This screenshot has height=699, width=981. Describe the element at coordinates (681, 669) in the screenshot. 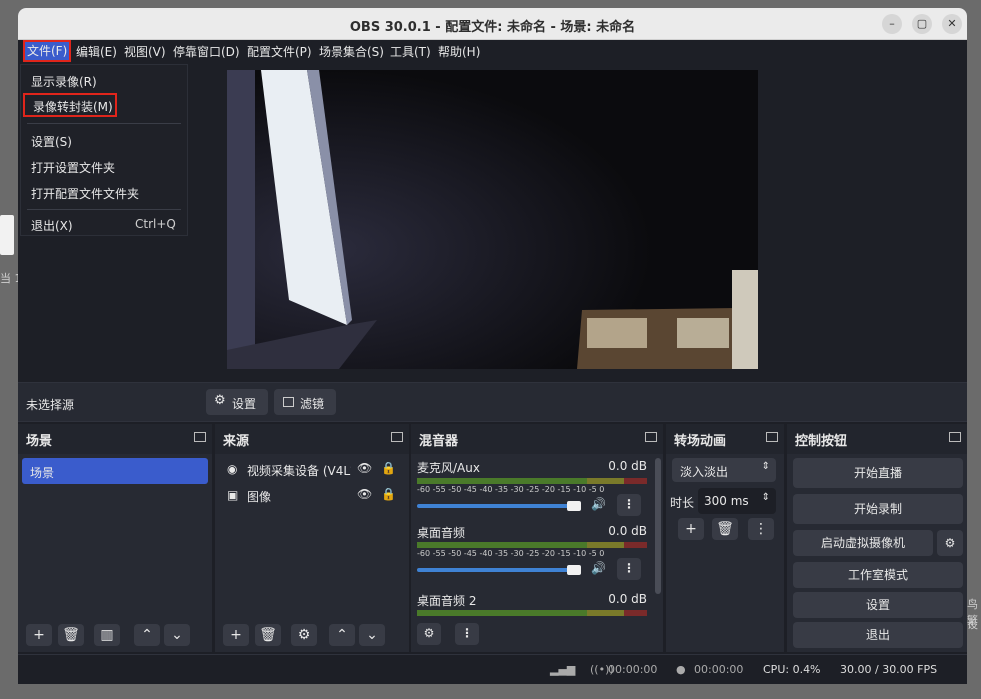

I see `record-icon: ●` at that location.